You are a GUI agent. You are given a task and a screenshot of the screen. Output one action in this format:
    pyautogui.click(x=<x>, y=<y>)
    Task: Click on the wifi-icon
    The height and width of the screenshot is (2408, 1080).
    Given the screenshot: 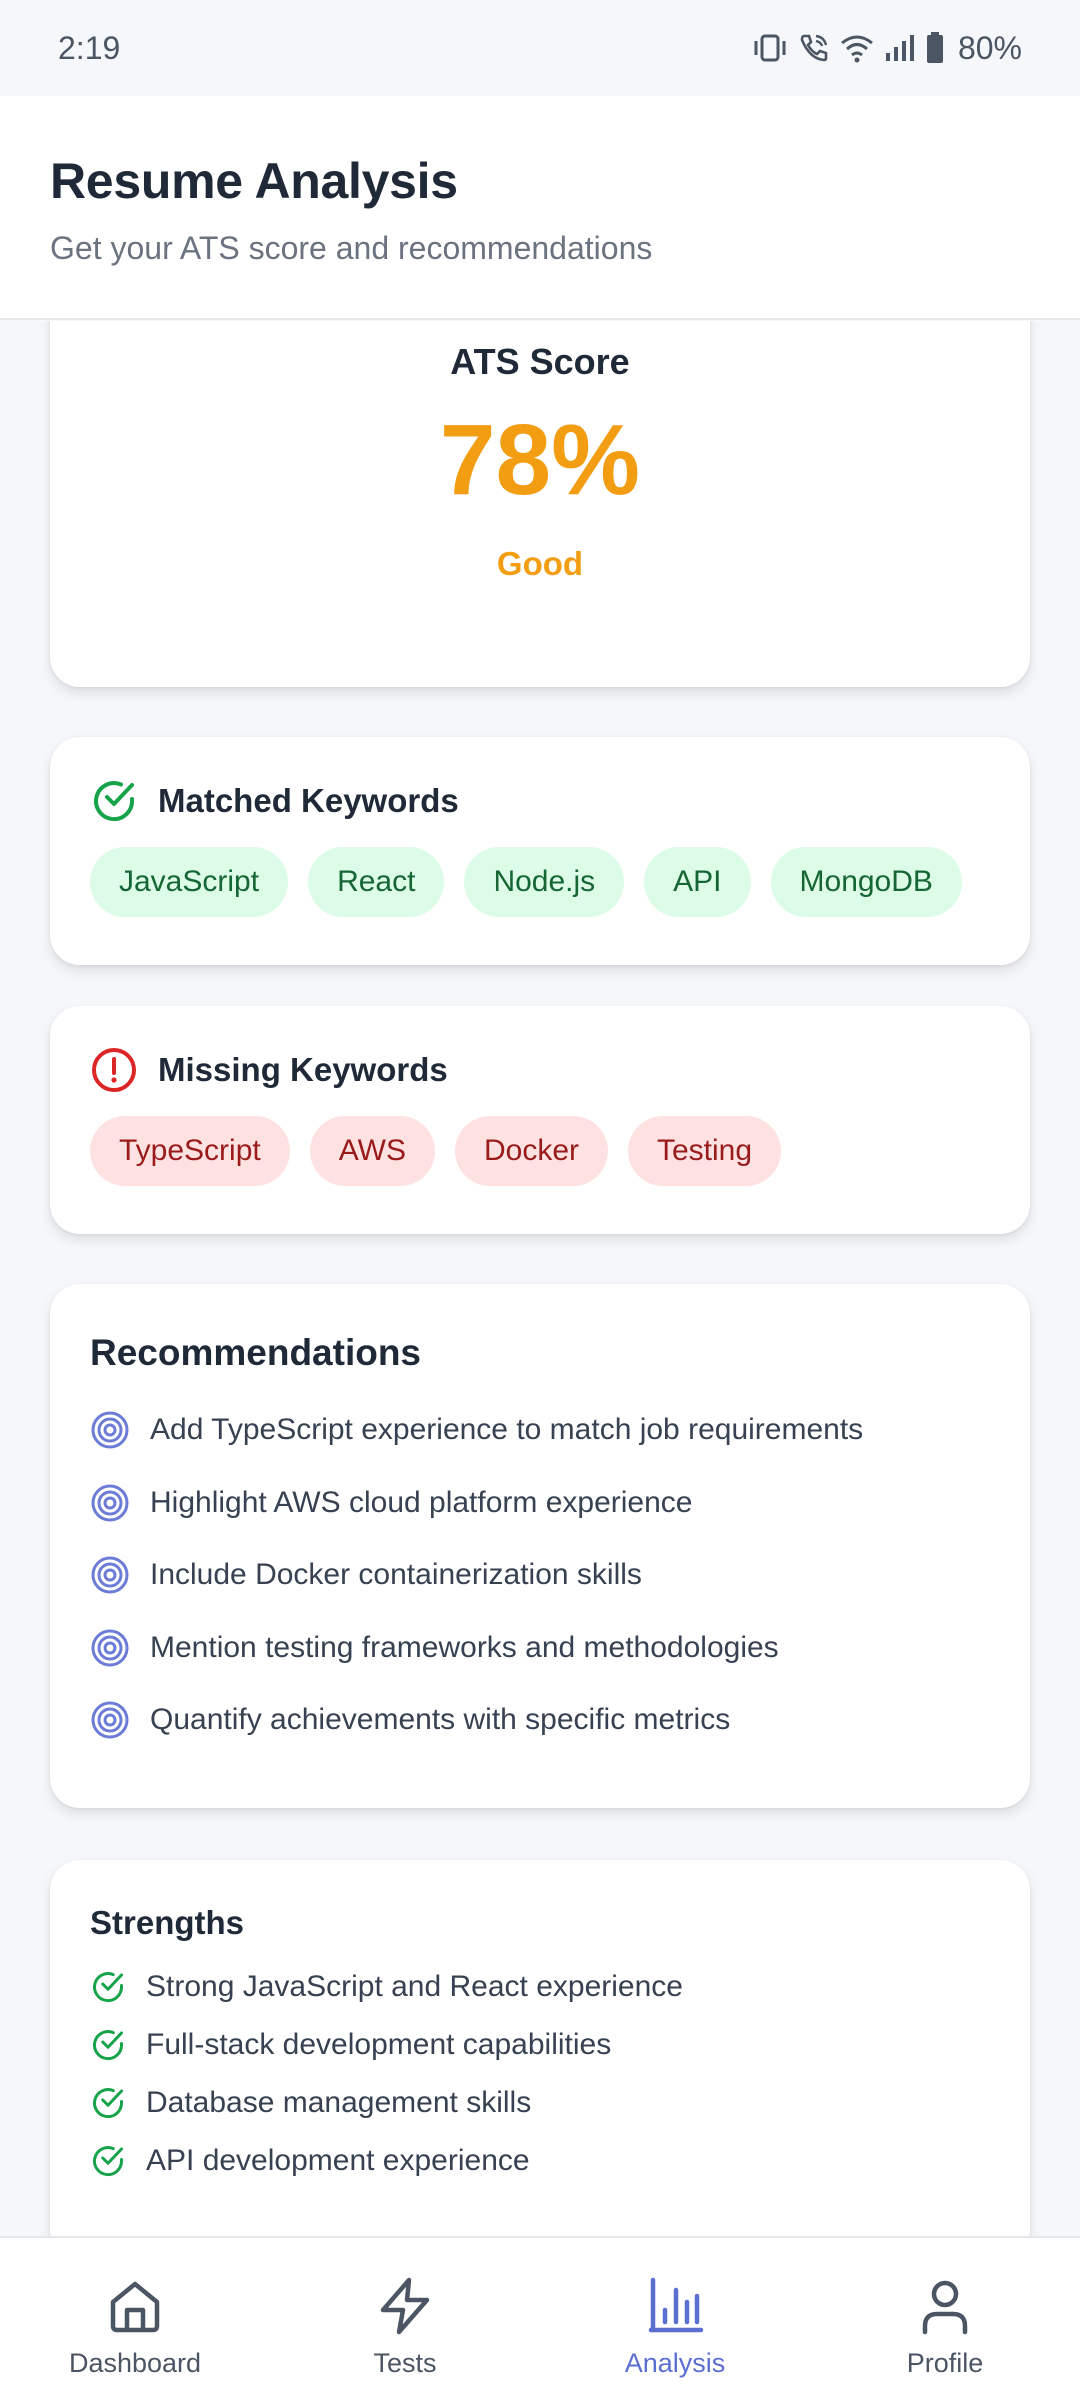 What is the action you would take?
    pyautogui.click(x=857, y=49)
    